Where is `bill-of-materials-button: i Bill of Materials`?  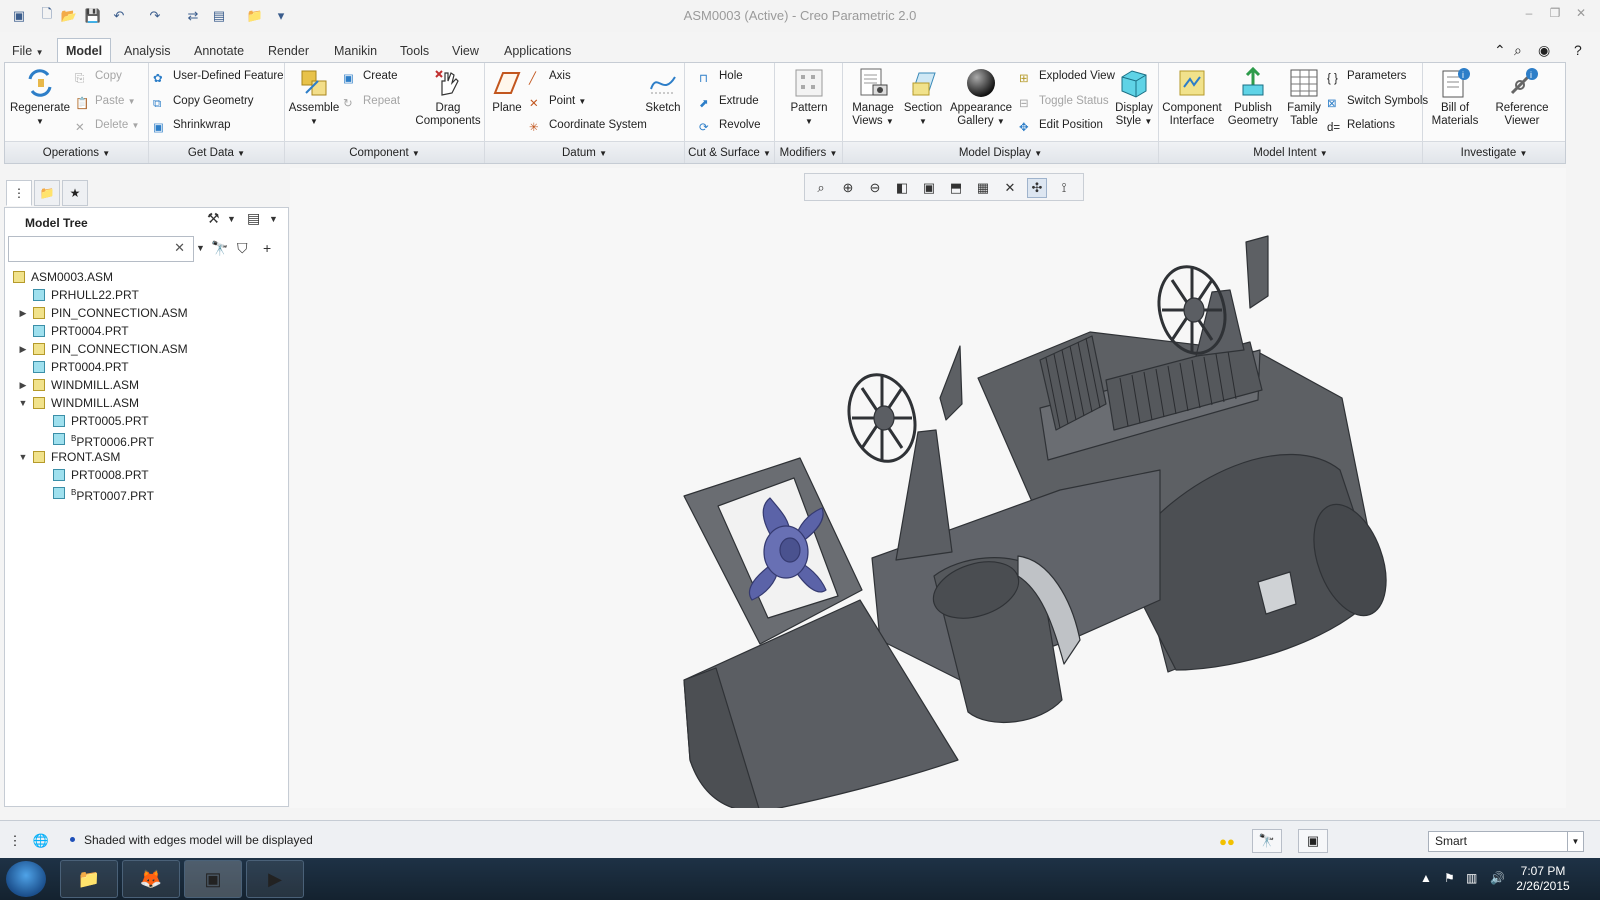
bill-of-materials-button: i Bill of Materials is located at coordinates (1455, 97).